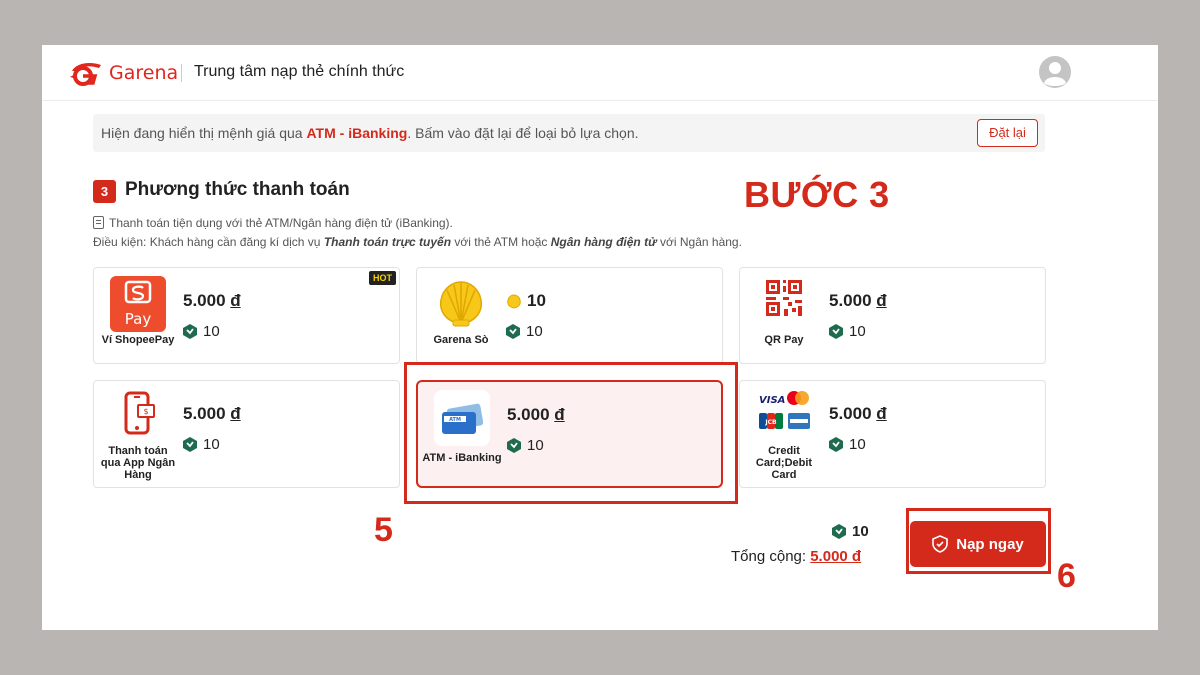  Describe the element at coordinates (536, 300) in the screenshot. I see `price-value: 10` at that location.